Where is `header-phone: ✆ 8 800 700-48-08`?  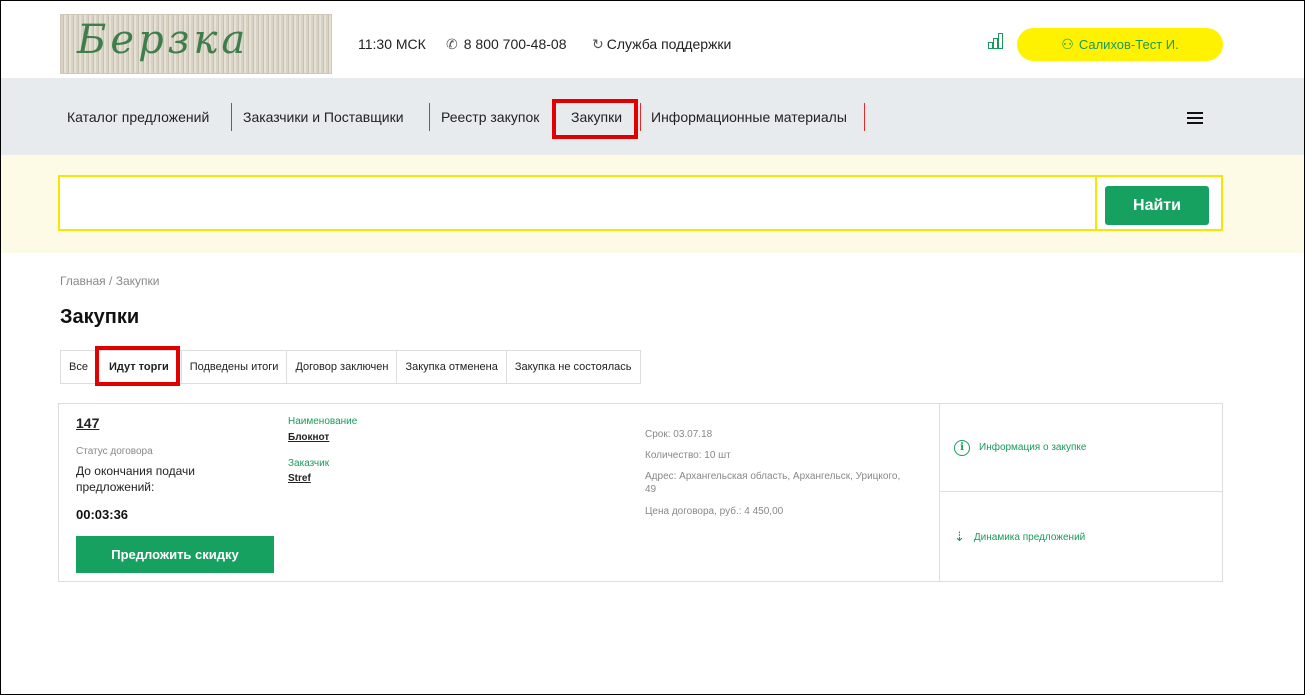
header-phone: ✆ 8 800 700-48-08 is located at coordinates (506, 44).